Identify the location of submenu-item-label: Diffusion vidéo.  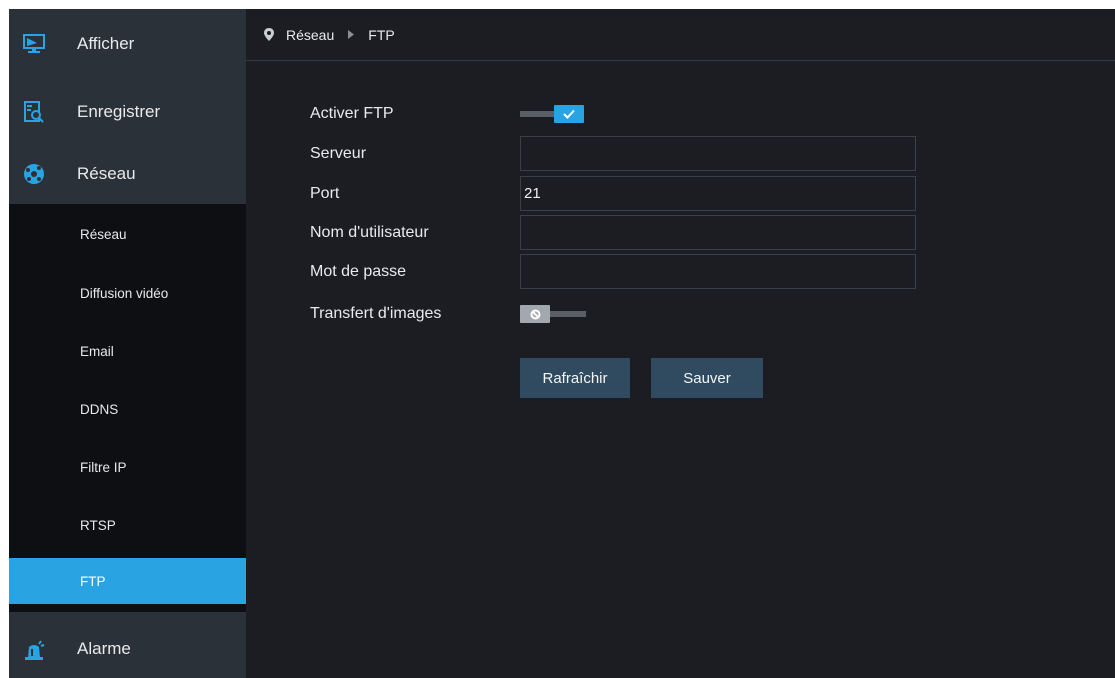
(124, 293).